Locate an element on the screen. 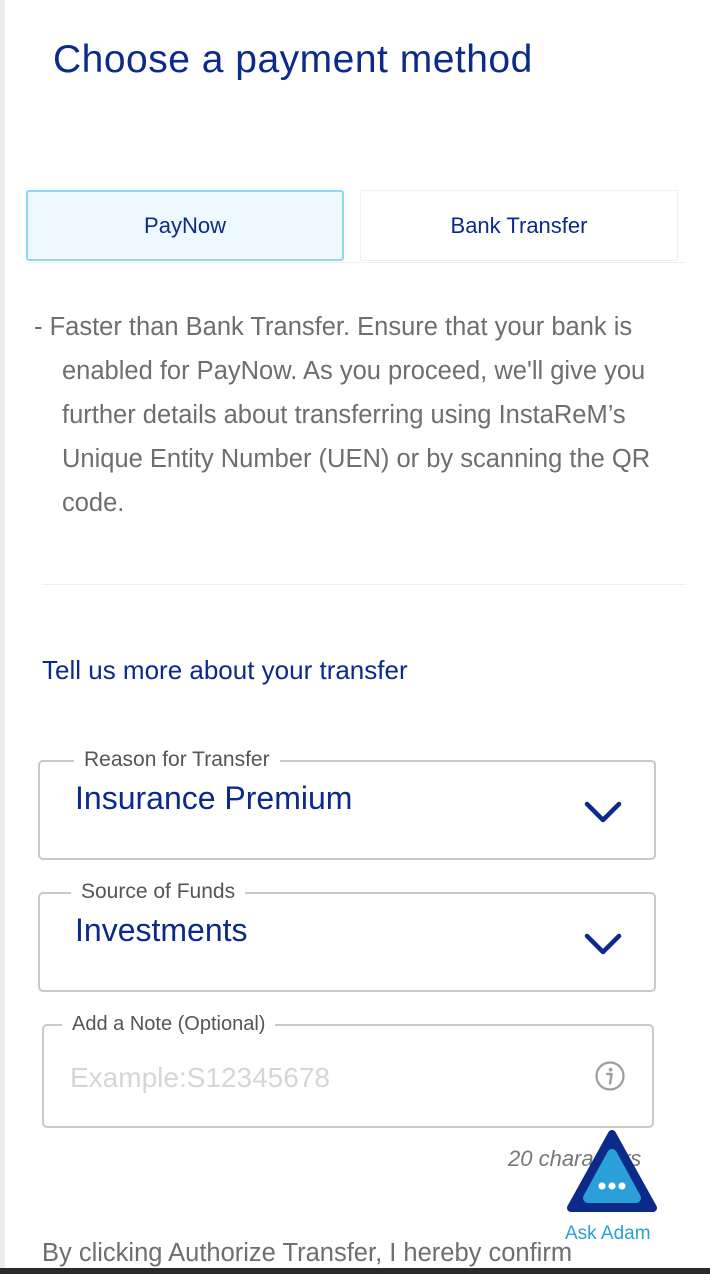  page-title: Choose a payment method is located at coordinates (293, 59).